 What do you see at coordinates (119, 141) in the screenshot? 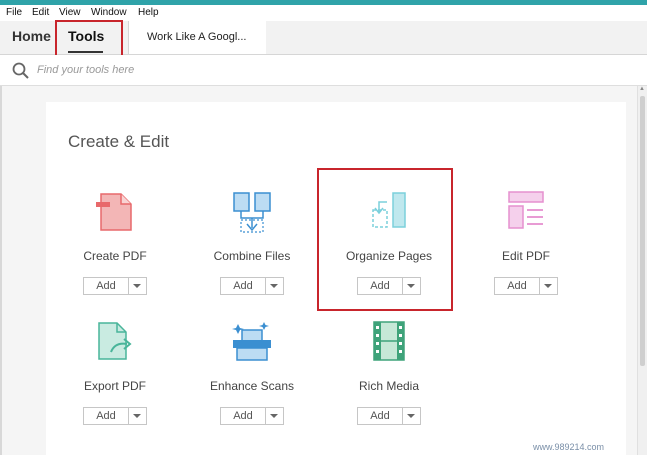
I see `section-title: Create & Edit` at bounding box center [119, 141].